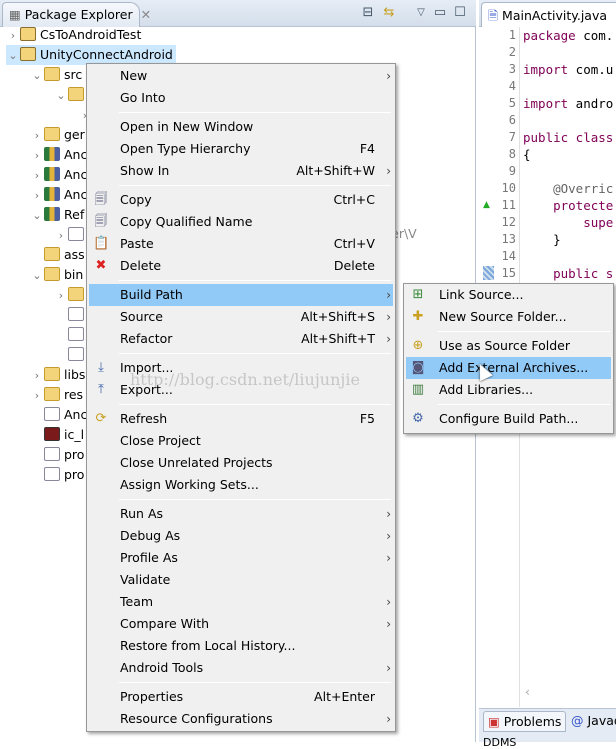 The width and height of the screenshot is (616, 749). I want to click on menu-item-refresh: ⟳ Refresh F5, so click(241, 419).